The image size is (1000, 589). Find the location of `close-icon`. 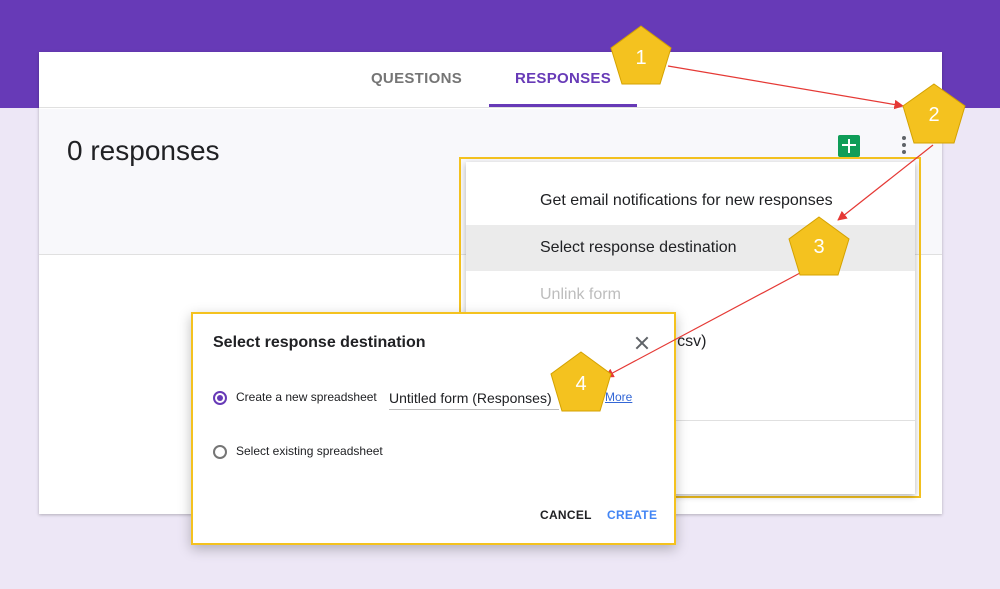

close-icon is located at coordinates (642, 343).